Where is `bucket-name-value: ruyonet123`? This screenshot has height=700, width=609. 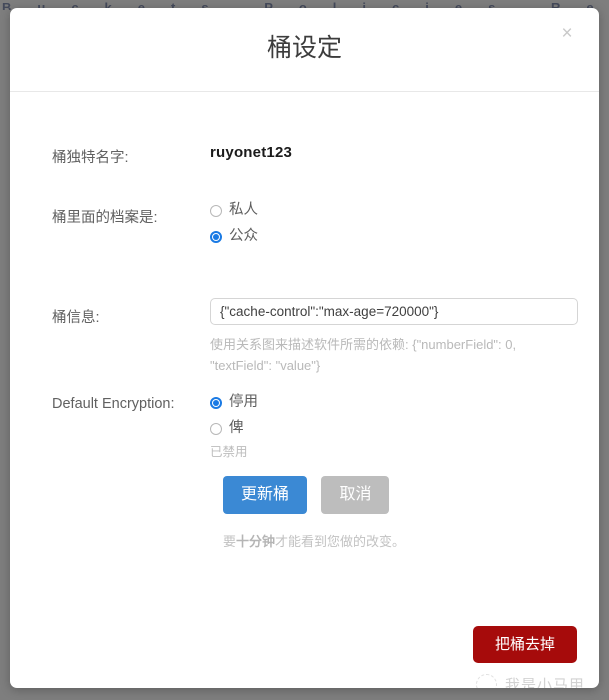
bucket-name-value: ruyonet123 is located at coordinates (251, 152).